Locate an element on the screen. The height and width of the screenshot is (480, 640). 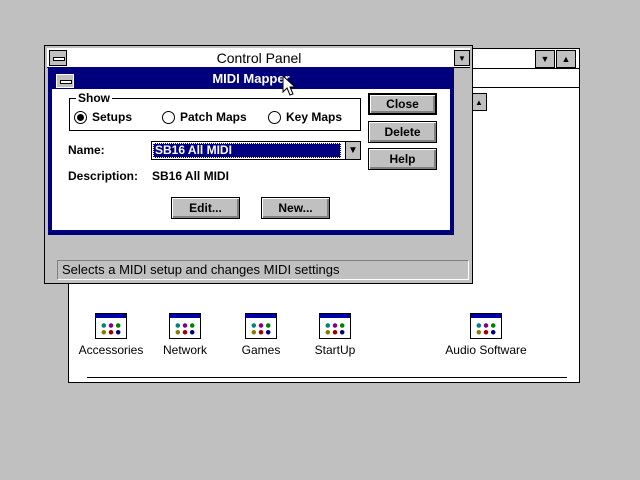
delete-button: Delete is located at coordinates (402, 132).